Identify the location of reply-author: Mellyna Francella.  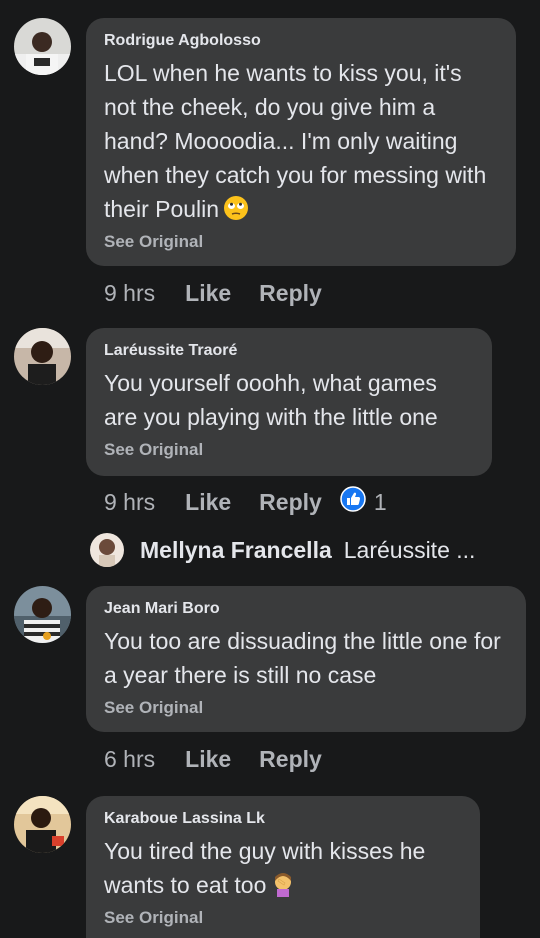
(236, 549).